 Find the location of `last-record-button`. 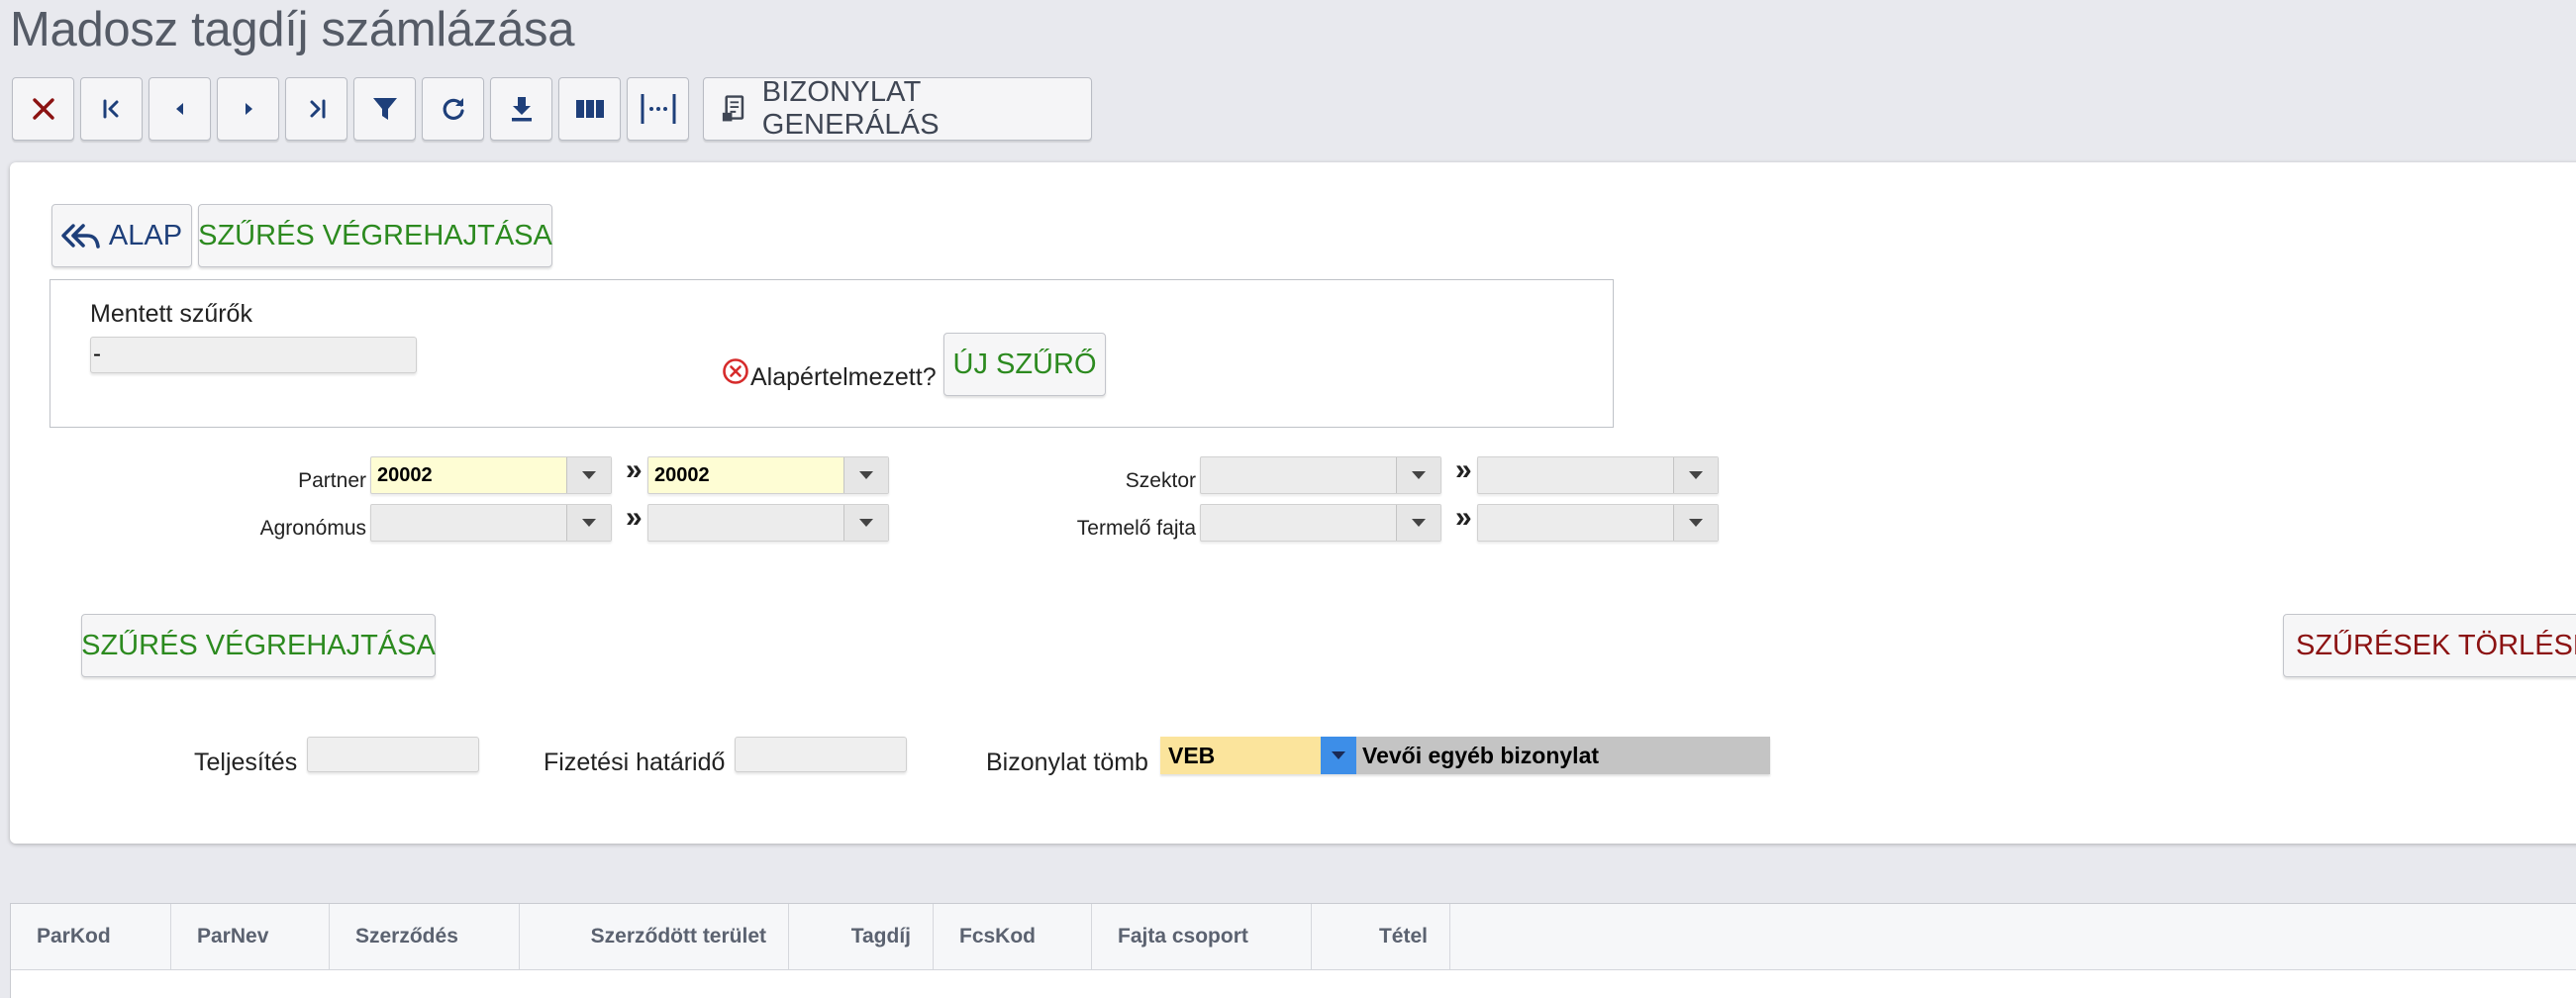

last-record-button is located at coordinates (316, 109).